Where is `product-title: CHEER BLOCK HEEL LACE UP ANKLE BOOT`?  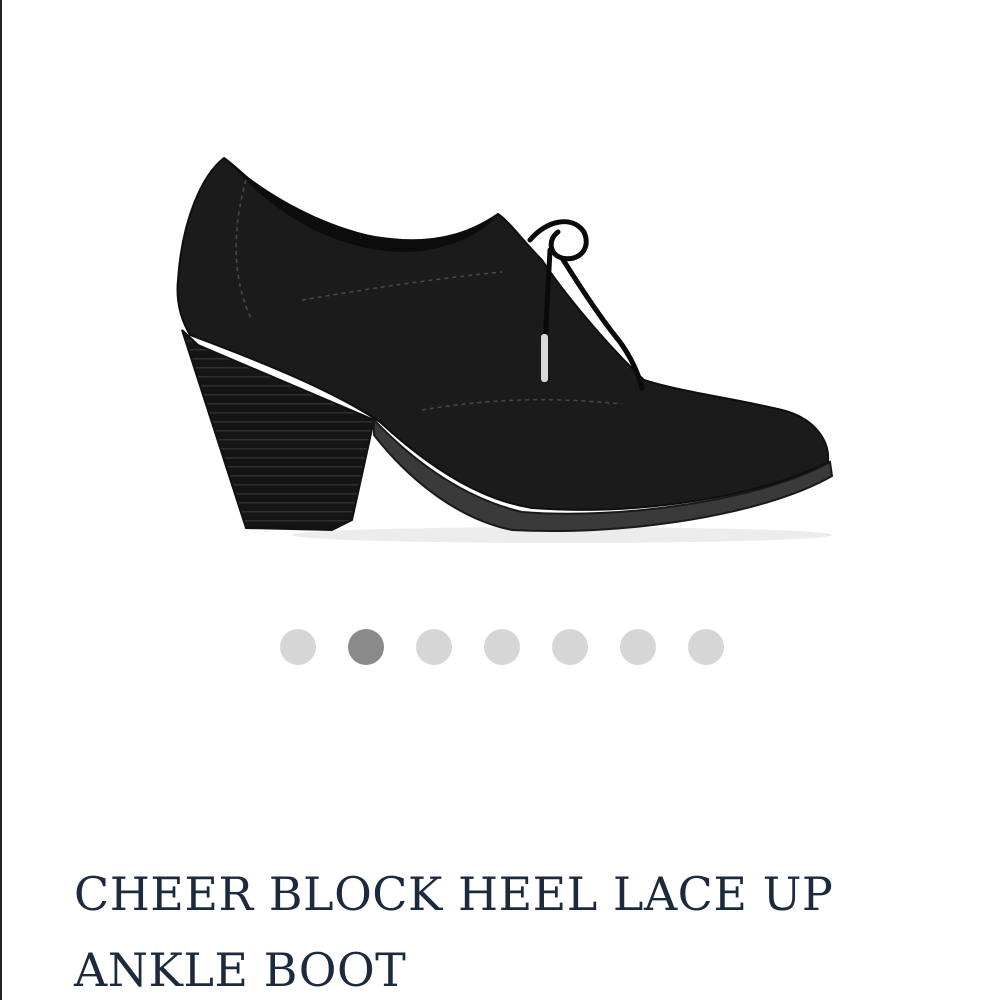 product-title: CHEER BLOCK HEEL LACE UP ANKLE BOOT is located at coordinates (454, 932).